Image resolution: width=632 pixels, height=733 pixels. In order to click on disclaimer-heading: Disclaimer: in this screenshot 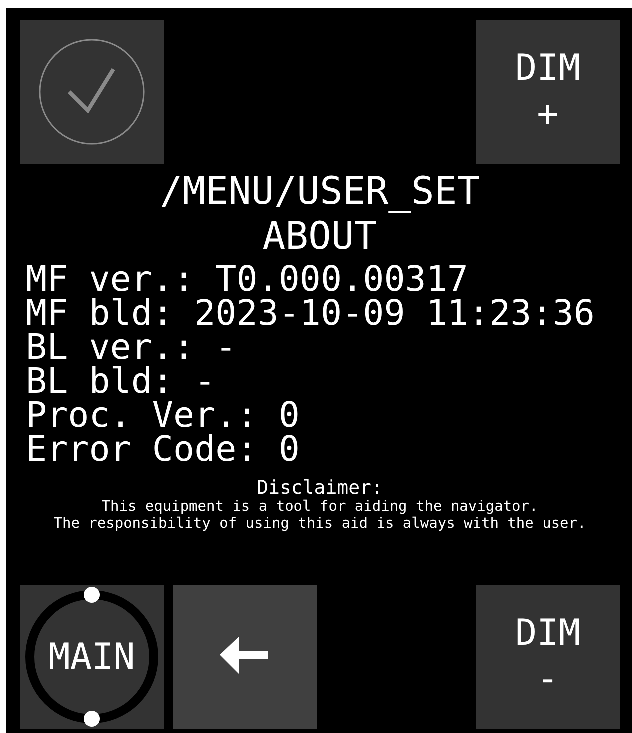, I will do `click(320, 488)`.